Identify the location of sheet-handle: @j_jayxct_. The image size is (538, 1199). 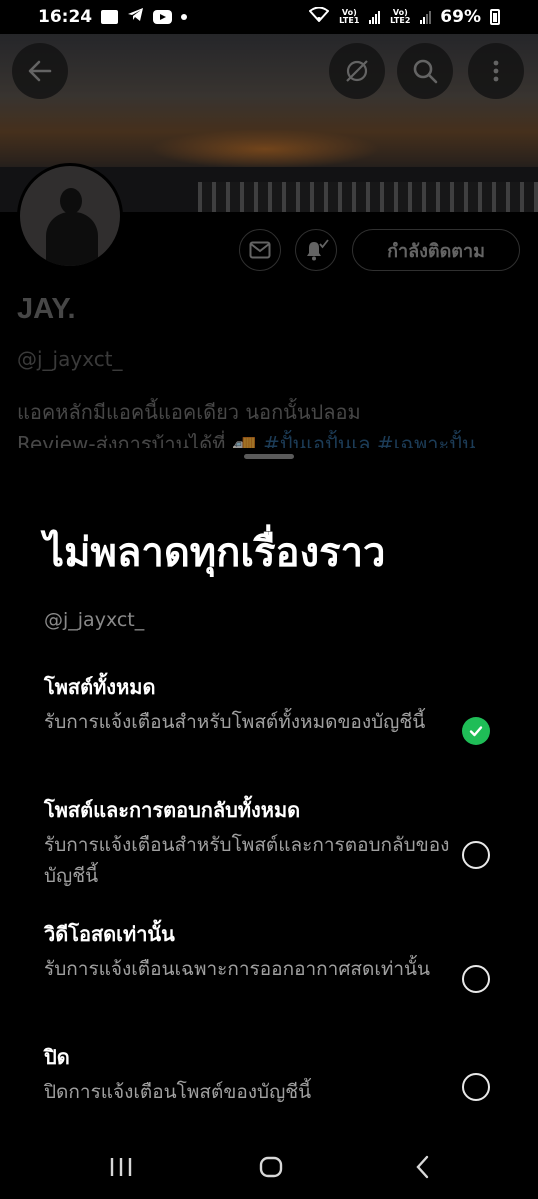
(94, 620).